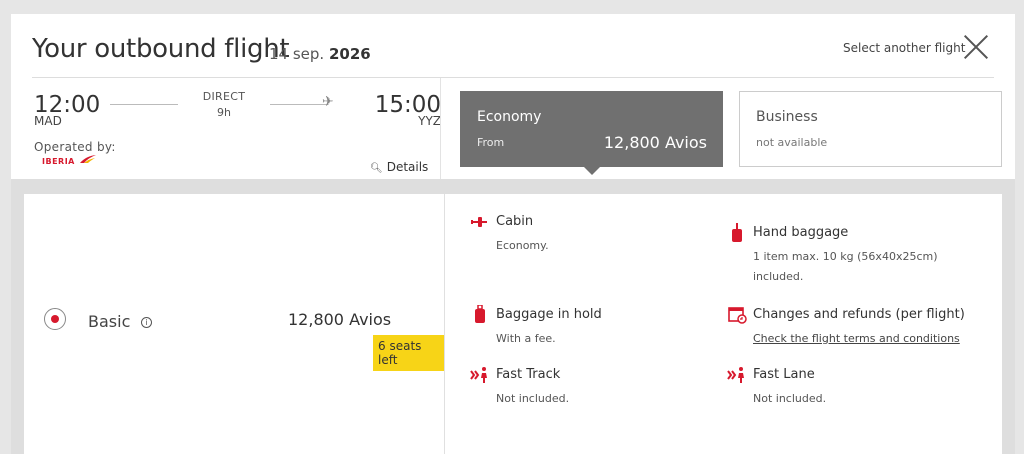 The width and height of the screenshot is (1024, 454). What do you see at coordinates (88, 159) in the screenshot?
I see `iberia-swoosh-icon` at bounding box center [88, 159].